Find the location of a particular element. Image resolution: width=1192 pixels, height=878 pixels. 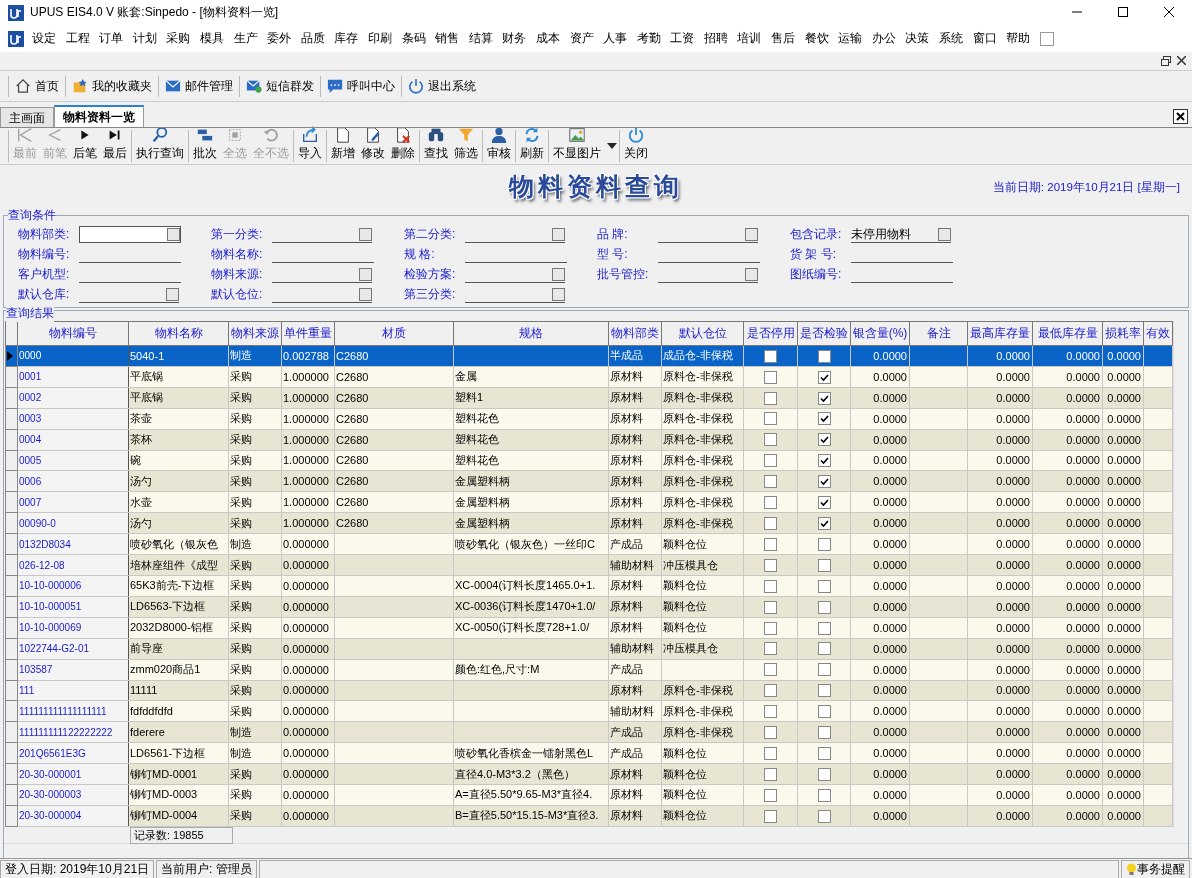

toolbar-button: 刷新 is located at coordinates (532, 146).